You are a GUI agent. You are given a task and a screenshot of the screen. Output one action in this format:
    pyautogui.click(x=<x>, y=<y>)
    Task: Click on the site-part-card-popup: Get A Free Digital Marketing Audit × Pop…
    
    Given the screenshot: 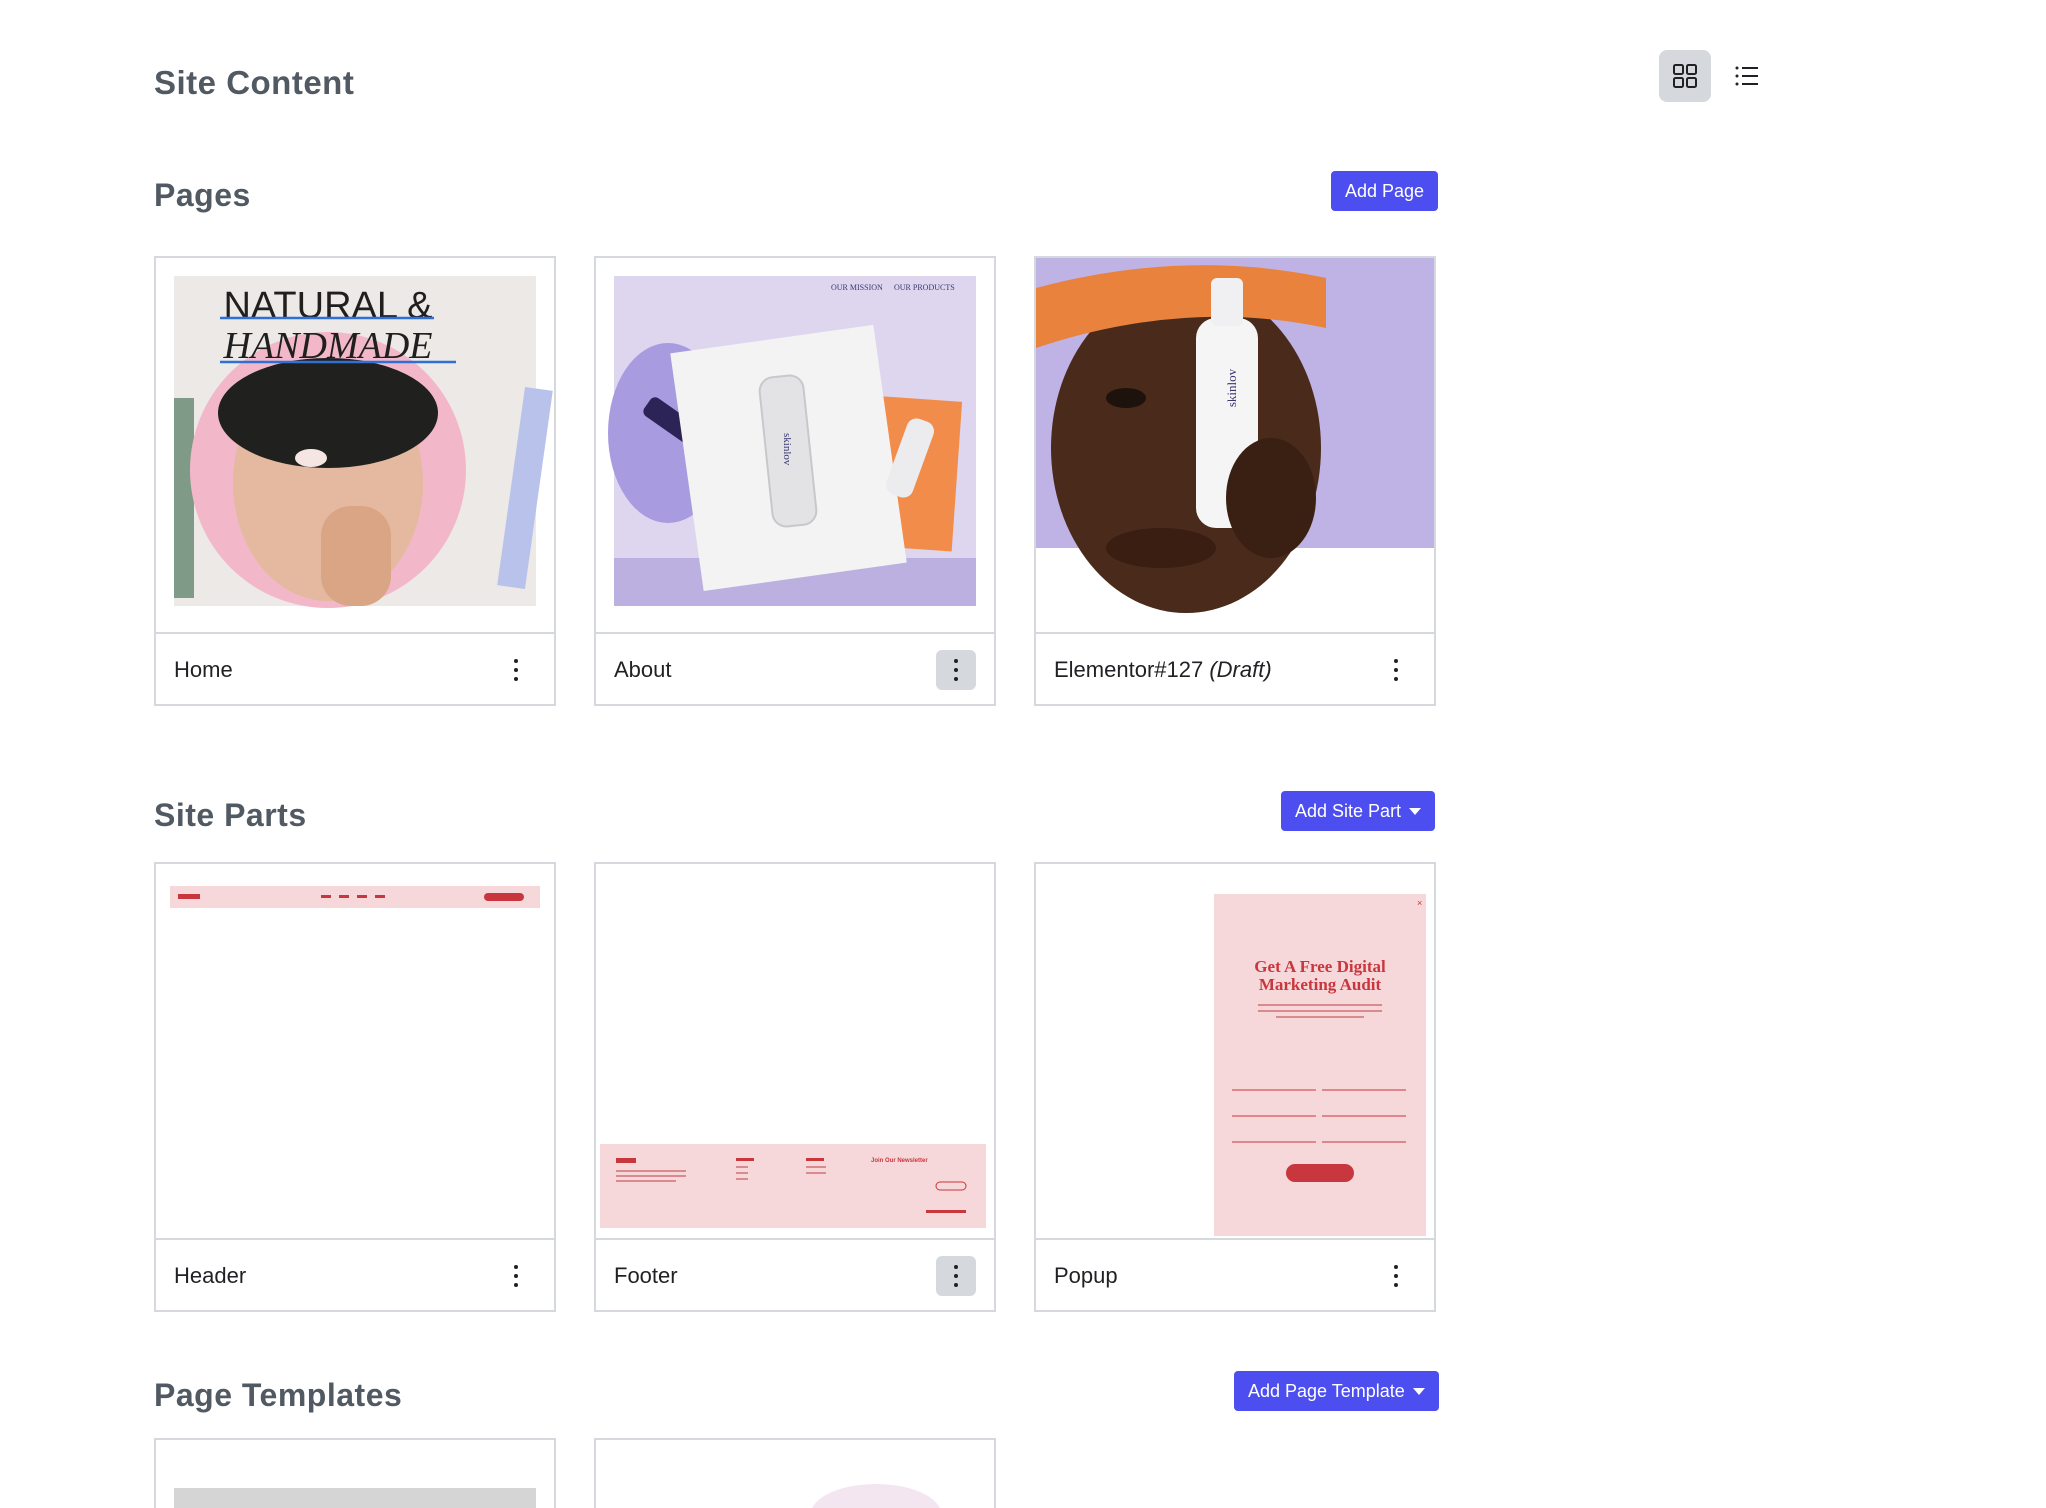 What is the action you would take?
    pyautogui.click(x=1235, y=1087)
    